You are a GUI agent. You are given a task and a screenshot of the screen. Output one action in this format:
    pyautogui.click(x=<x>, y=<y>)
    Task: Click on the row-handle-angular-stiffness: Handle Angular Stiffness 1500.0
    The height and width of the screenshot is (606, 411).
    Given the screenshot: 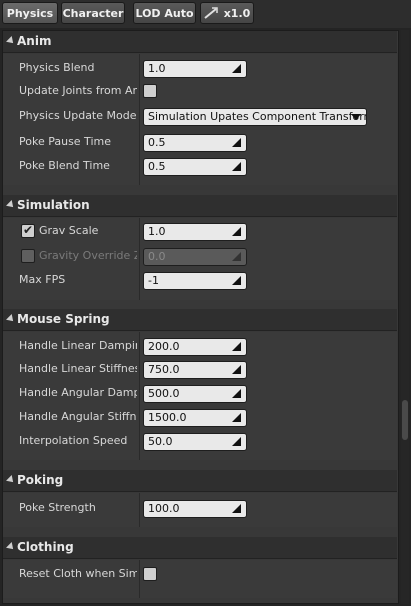 What is the action you would take?
    pyautogui.click(x=200, y=418)
    